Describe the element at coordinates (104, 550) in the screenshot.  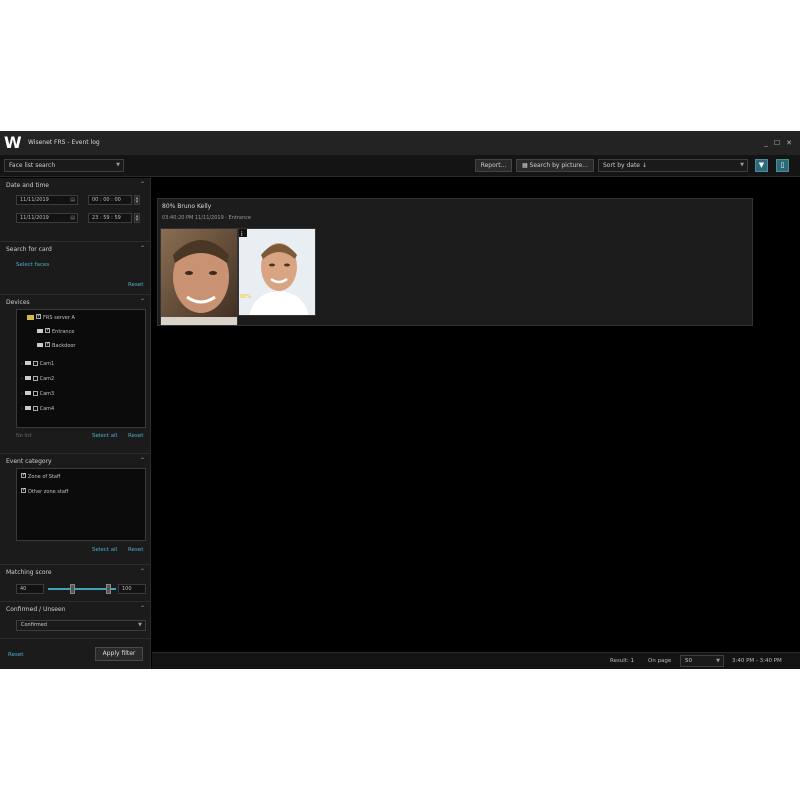
I see `category-select-all-link: Select all` at that location.